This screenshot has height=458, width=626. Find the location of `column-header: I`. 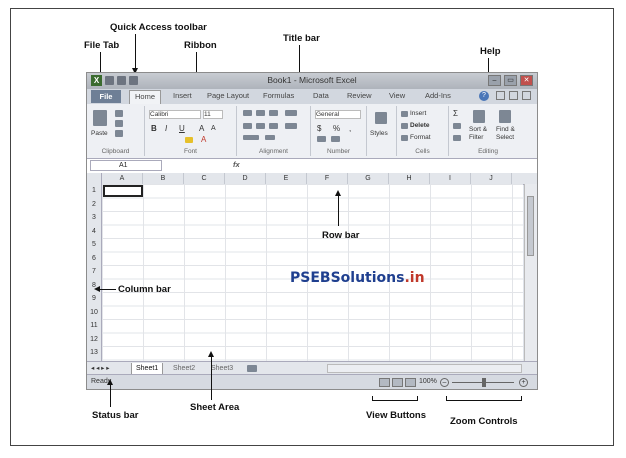

column-header: I is located at coordinates (450, 178).